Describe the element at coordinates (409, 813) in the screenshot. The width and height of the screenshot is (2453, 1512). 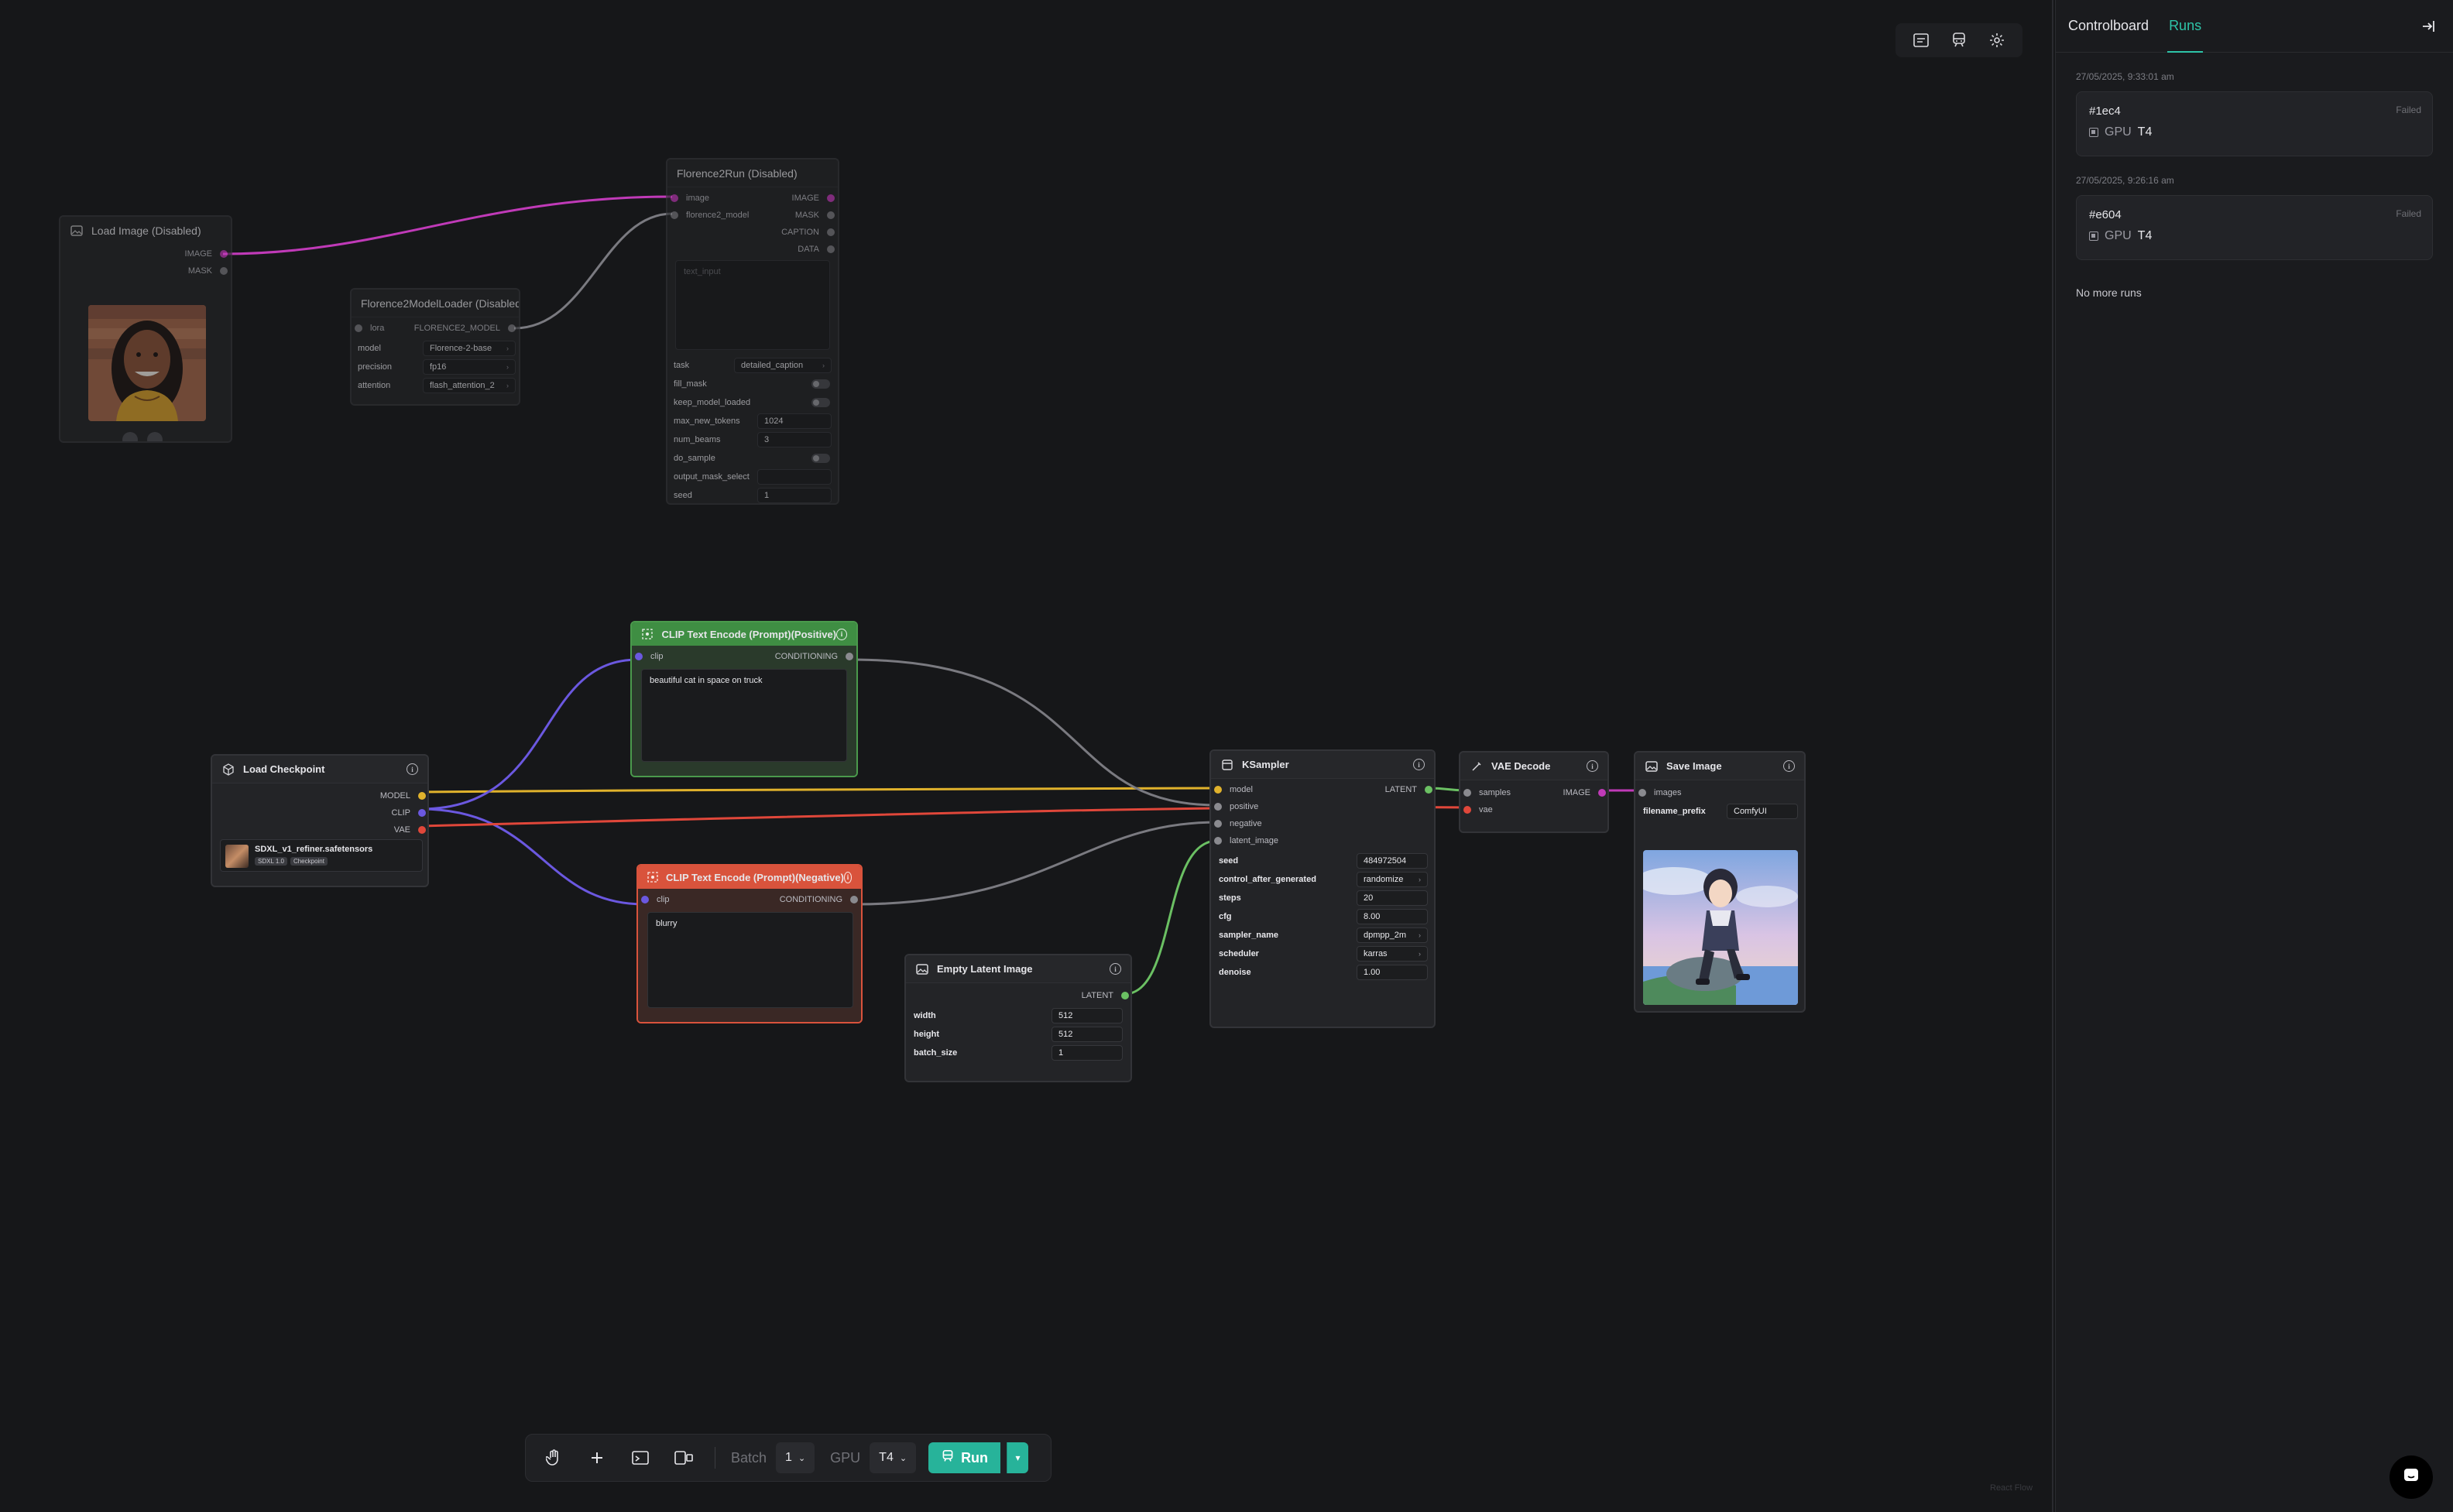
I see `output-clip: CLIP` at that location.